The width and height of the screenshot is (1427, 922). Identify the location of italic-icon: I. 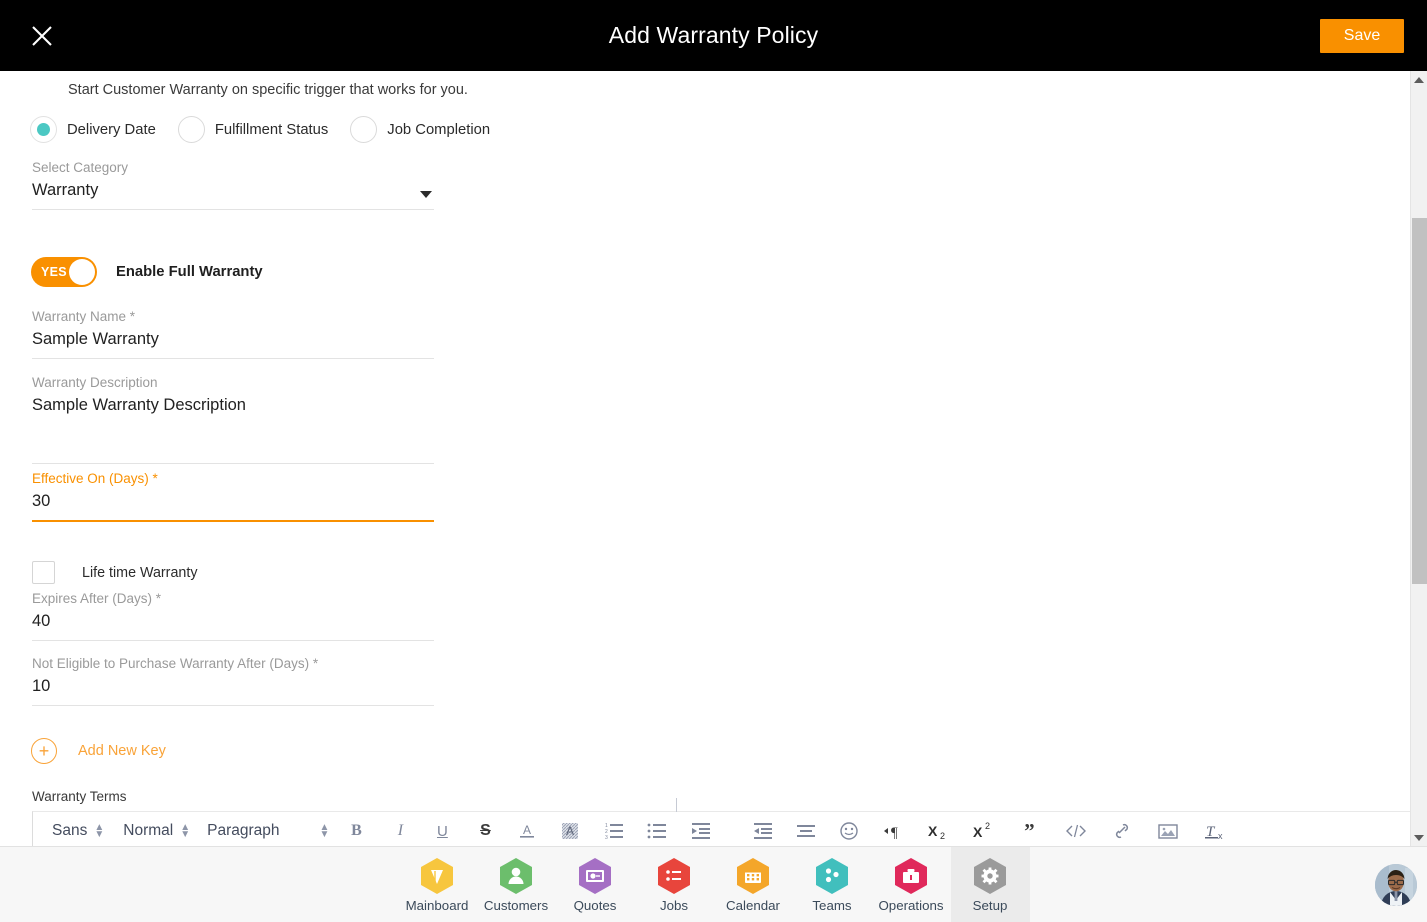
(400, 831).